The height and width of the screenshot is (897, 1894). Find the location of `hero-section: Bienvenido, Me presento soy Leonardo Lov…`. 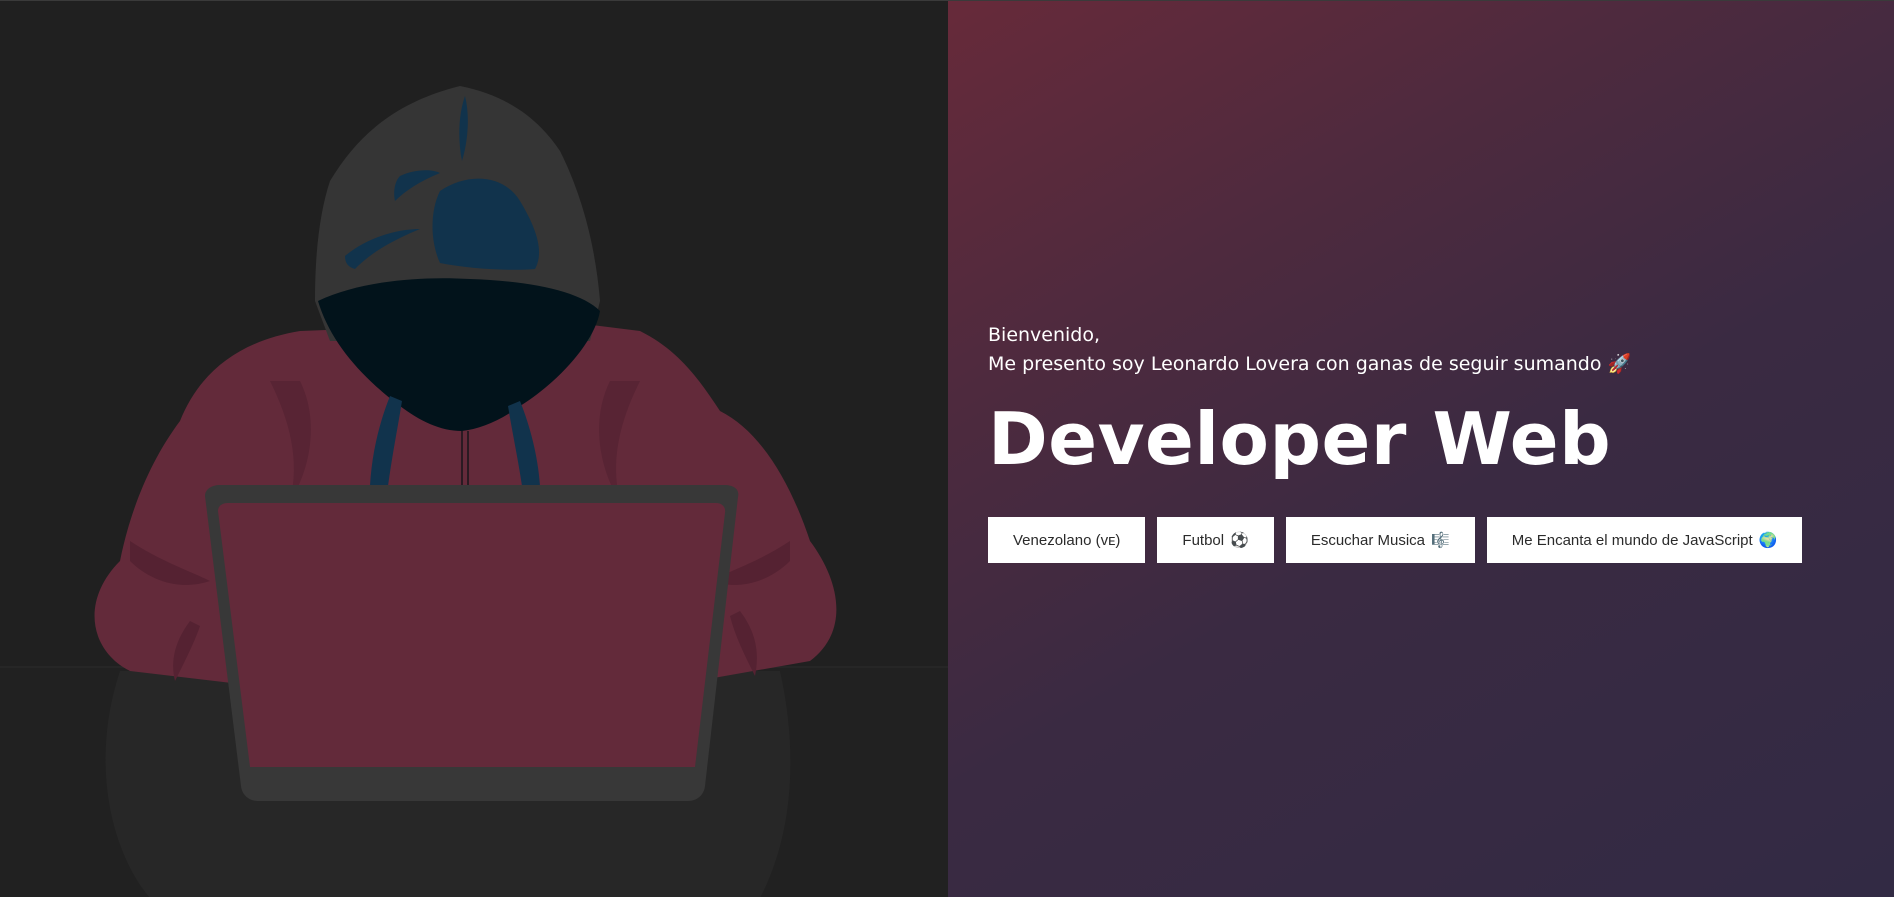

hero-section: Bienvenido, Me presento soy Leonardo Lov… is located at coordinates (1428, 442).